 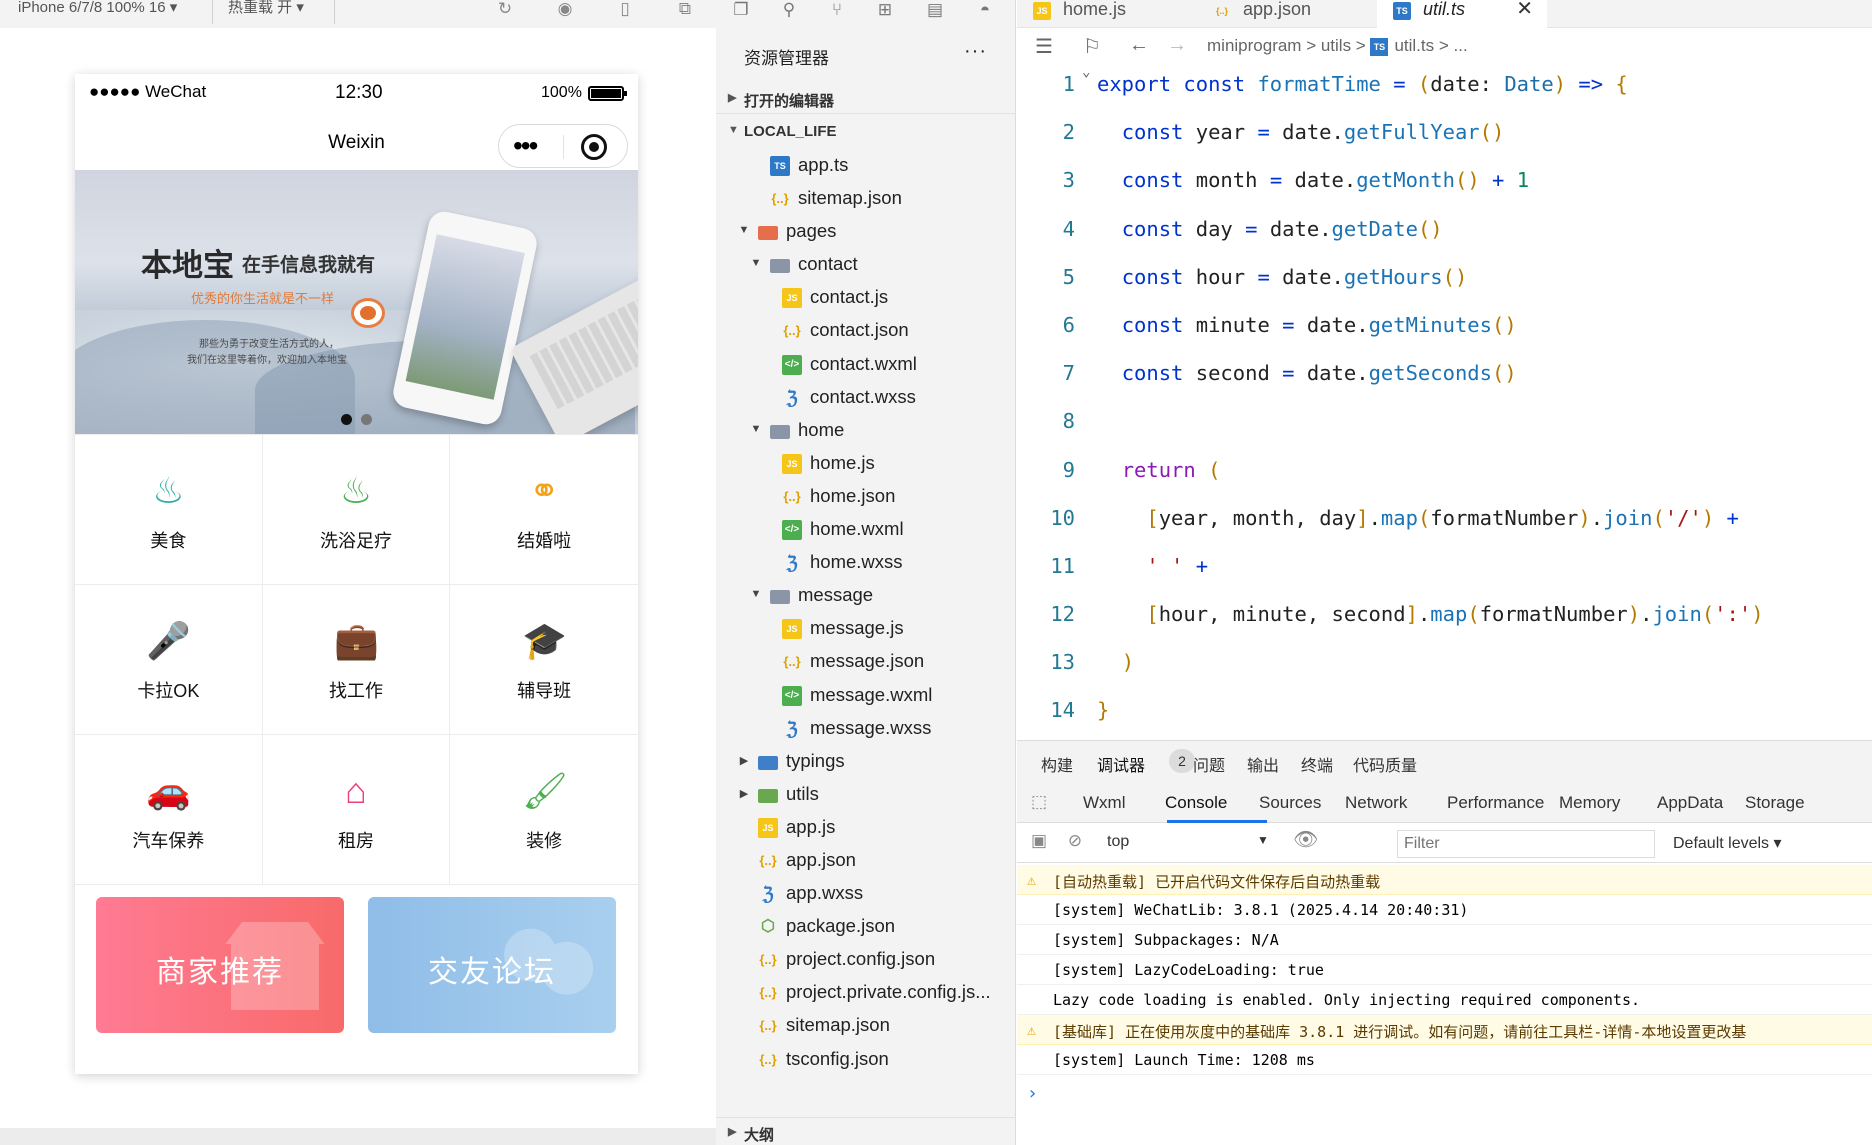 What do you see at coordinates (866, 1059) in the screenshot?
I see `file-tree-item: {..} tsconfig.json` at bounding box center [866, 1059].